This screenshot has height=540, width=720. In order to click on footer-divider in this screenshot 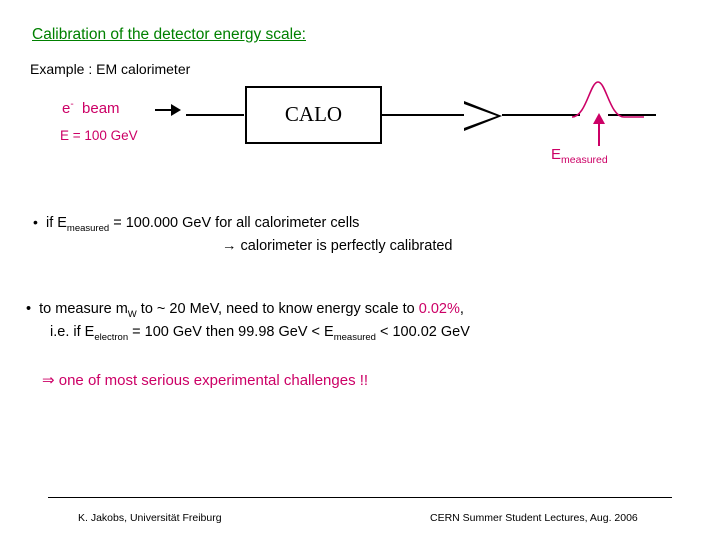, I will do `click(360, 497)`.